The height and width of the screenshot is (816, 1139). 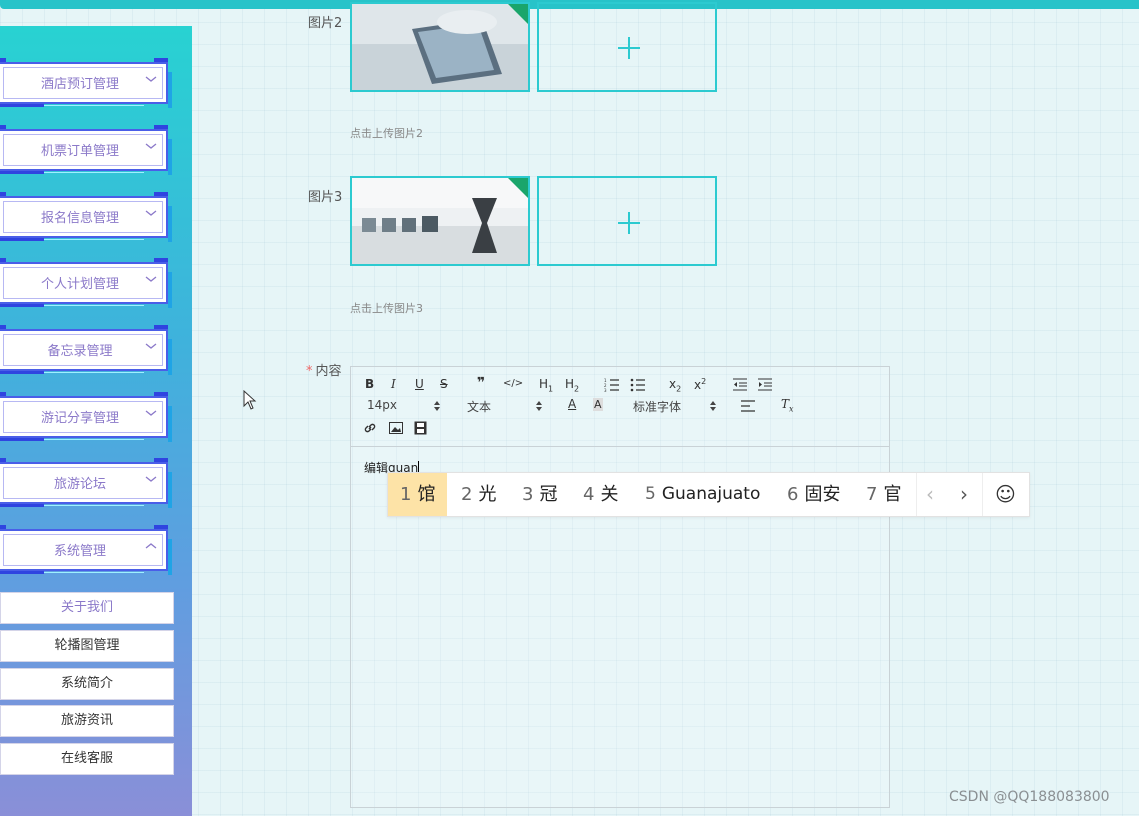 I want to click on underline-button: U, so click(x=419, y=384).